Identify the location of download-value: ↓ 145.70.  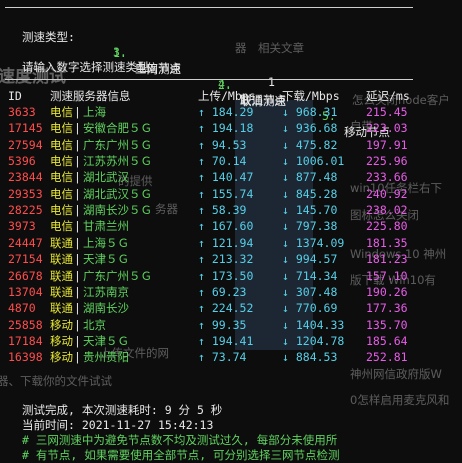
(310, 210).